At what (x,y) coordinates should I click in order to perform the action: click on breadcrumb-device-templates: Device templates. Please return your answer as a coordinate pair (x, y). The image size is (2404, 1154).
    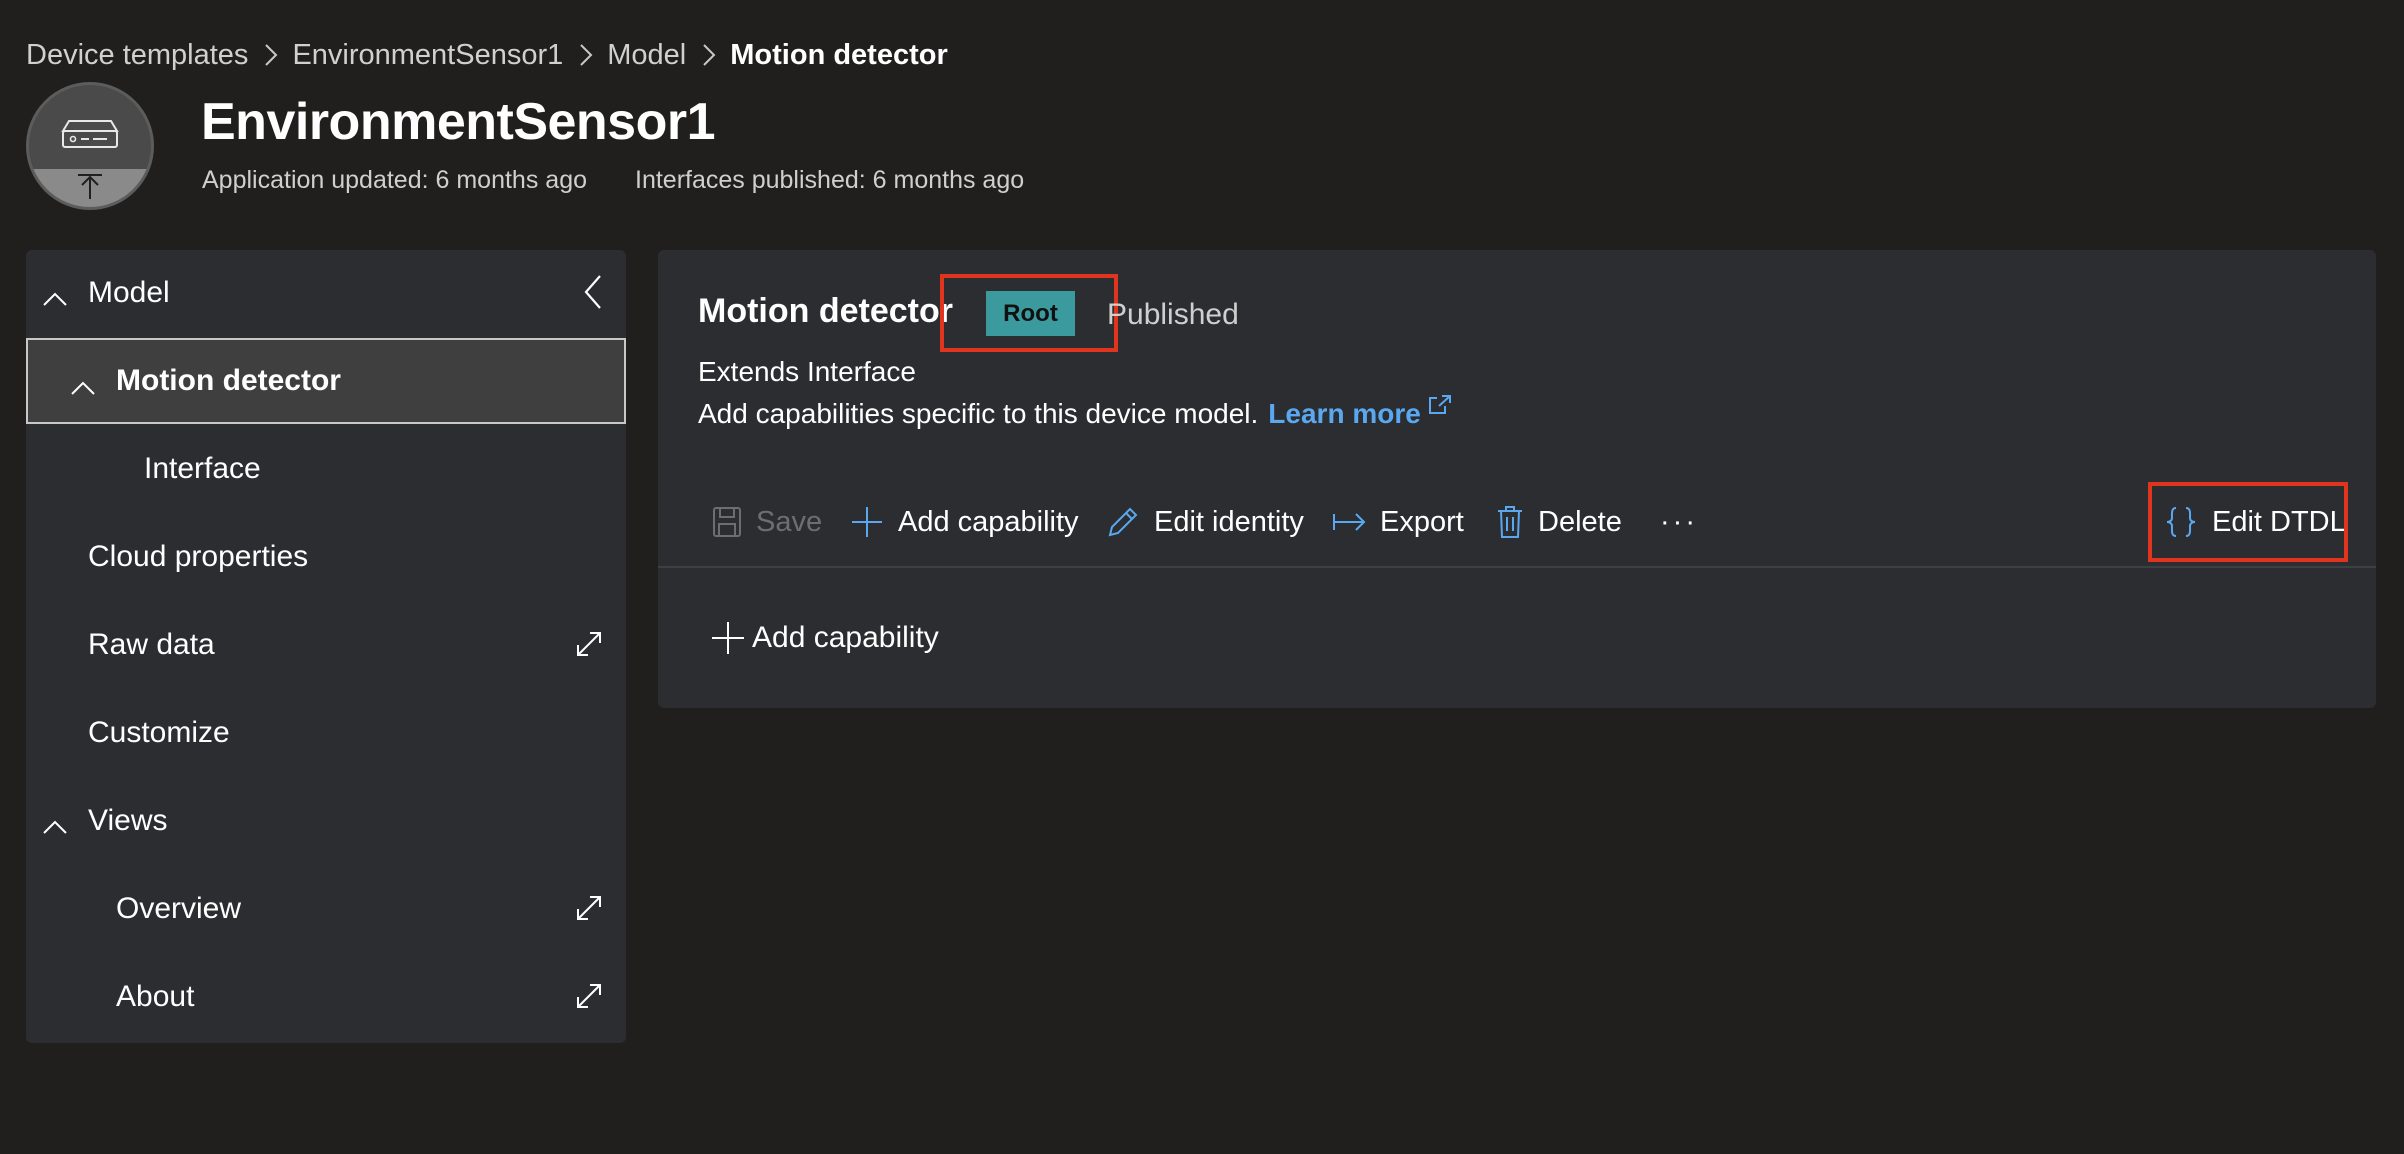
    Looking at the image, I should click on (137, 55).